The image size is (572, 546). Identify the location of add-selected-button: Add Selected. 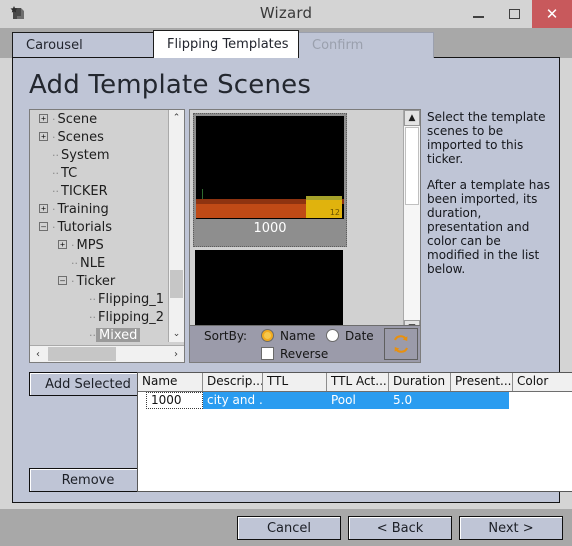
(88, 384).